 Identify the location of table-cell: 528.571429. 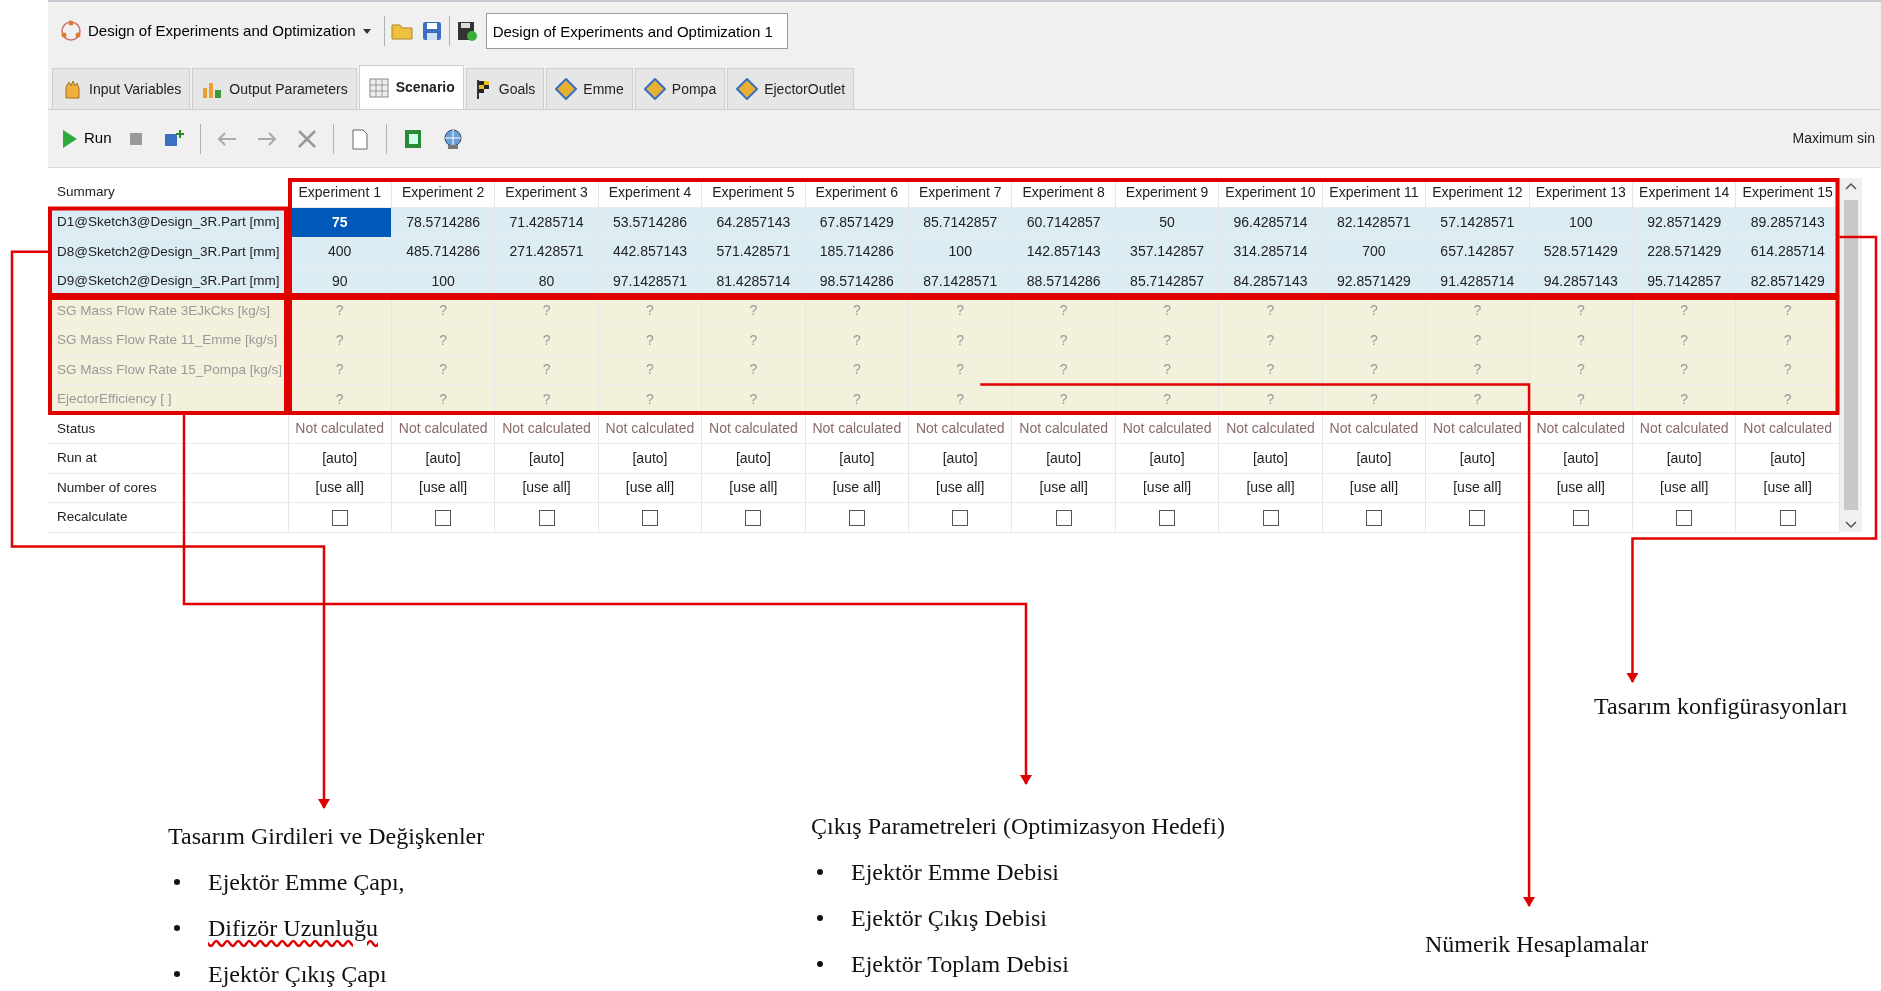
(1581, 252).